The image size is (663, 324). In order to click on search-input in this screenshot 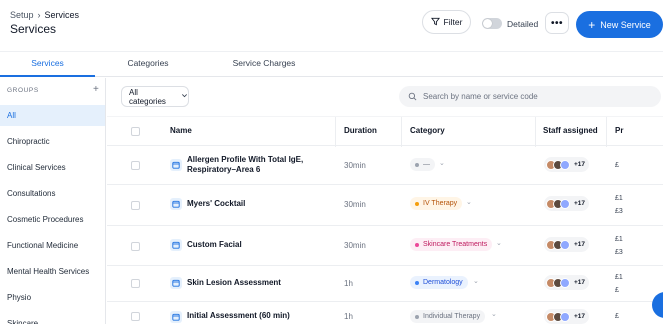, I will do `click(533, 96)`.